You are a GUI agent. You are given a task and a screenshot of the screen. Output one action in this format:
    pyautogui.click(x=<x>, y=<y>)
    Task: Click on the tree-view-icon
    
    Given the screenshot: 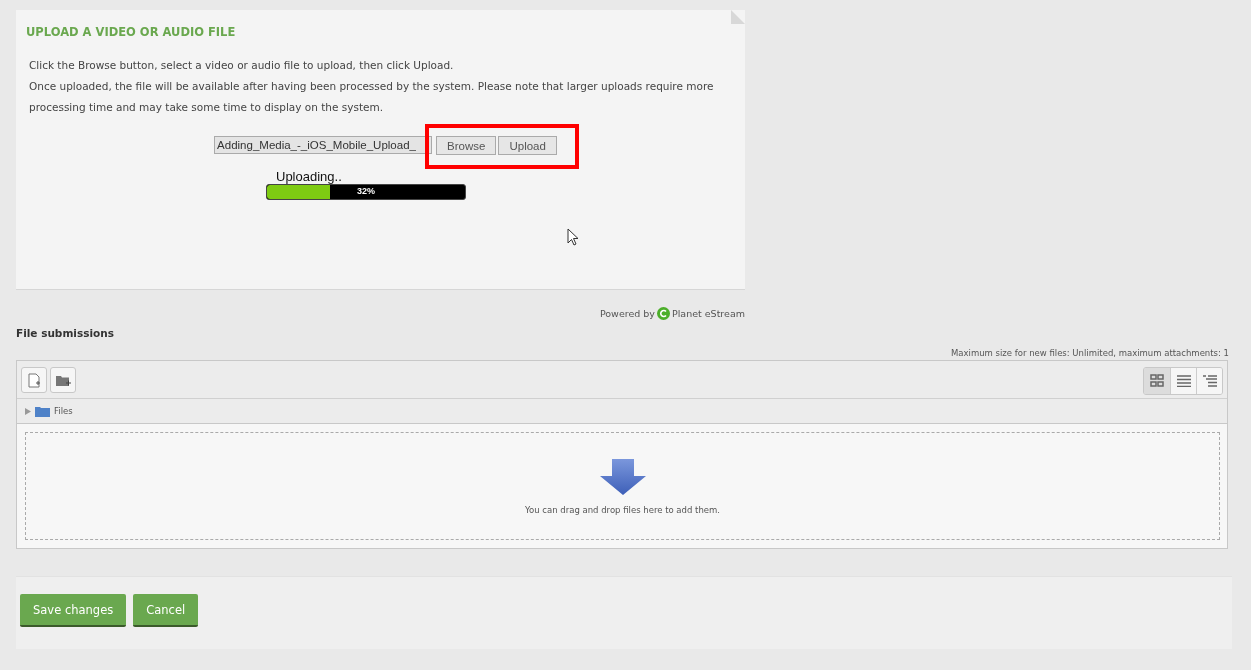 What is the action you would take?
    pyautogui.click(x=1209, y=381)
    